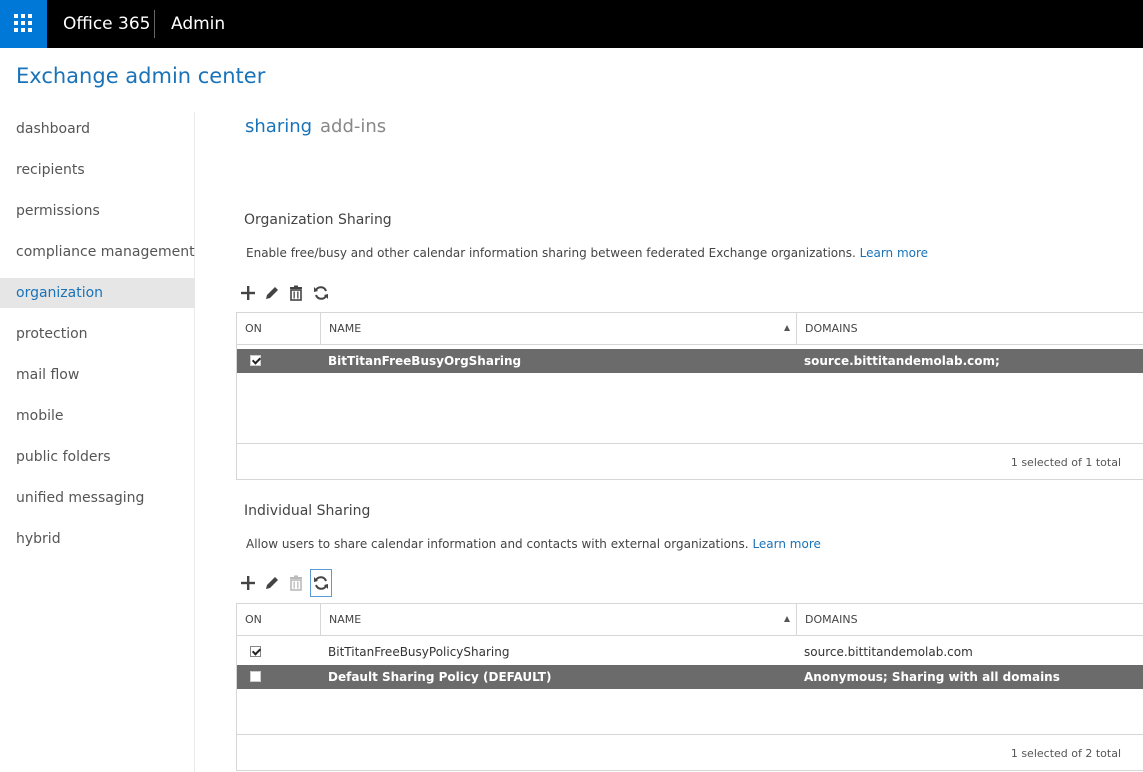 The image size is (1143, 772). Describe the element at coordinates (97, 170) in the screenshot. I see `sidebar-item-recipients: recipients` at that location.